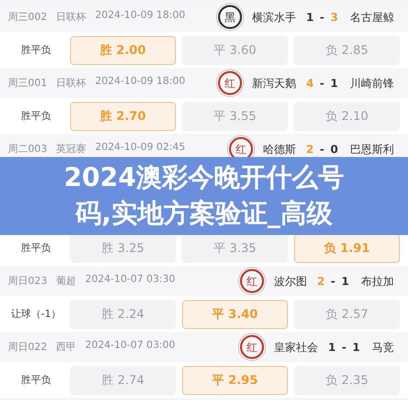  What do you see at coordinates (28, 347) in the screenshot?
I see `match-code: 周日022` at bounding box center [28, 347].